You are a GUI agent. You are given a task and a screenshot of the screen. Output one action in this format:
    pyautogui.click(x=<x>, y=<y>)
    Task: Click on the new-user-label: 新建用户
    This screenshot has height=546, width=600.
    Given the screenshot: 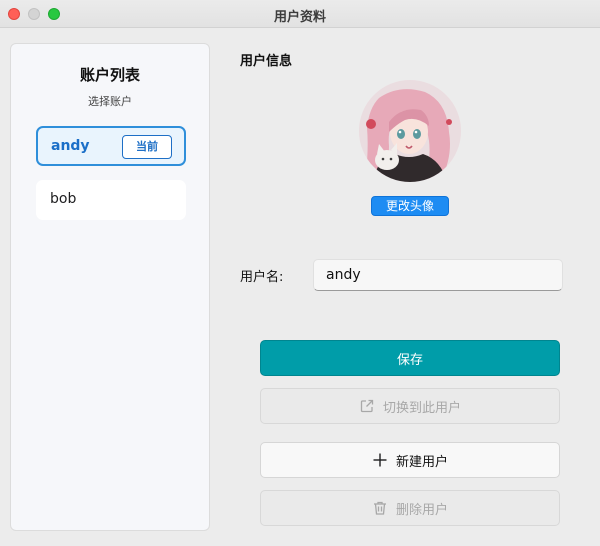 What is the action you would take?
    pyautogui.click(x=421, y=462)
    